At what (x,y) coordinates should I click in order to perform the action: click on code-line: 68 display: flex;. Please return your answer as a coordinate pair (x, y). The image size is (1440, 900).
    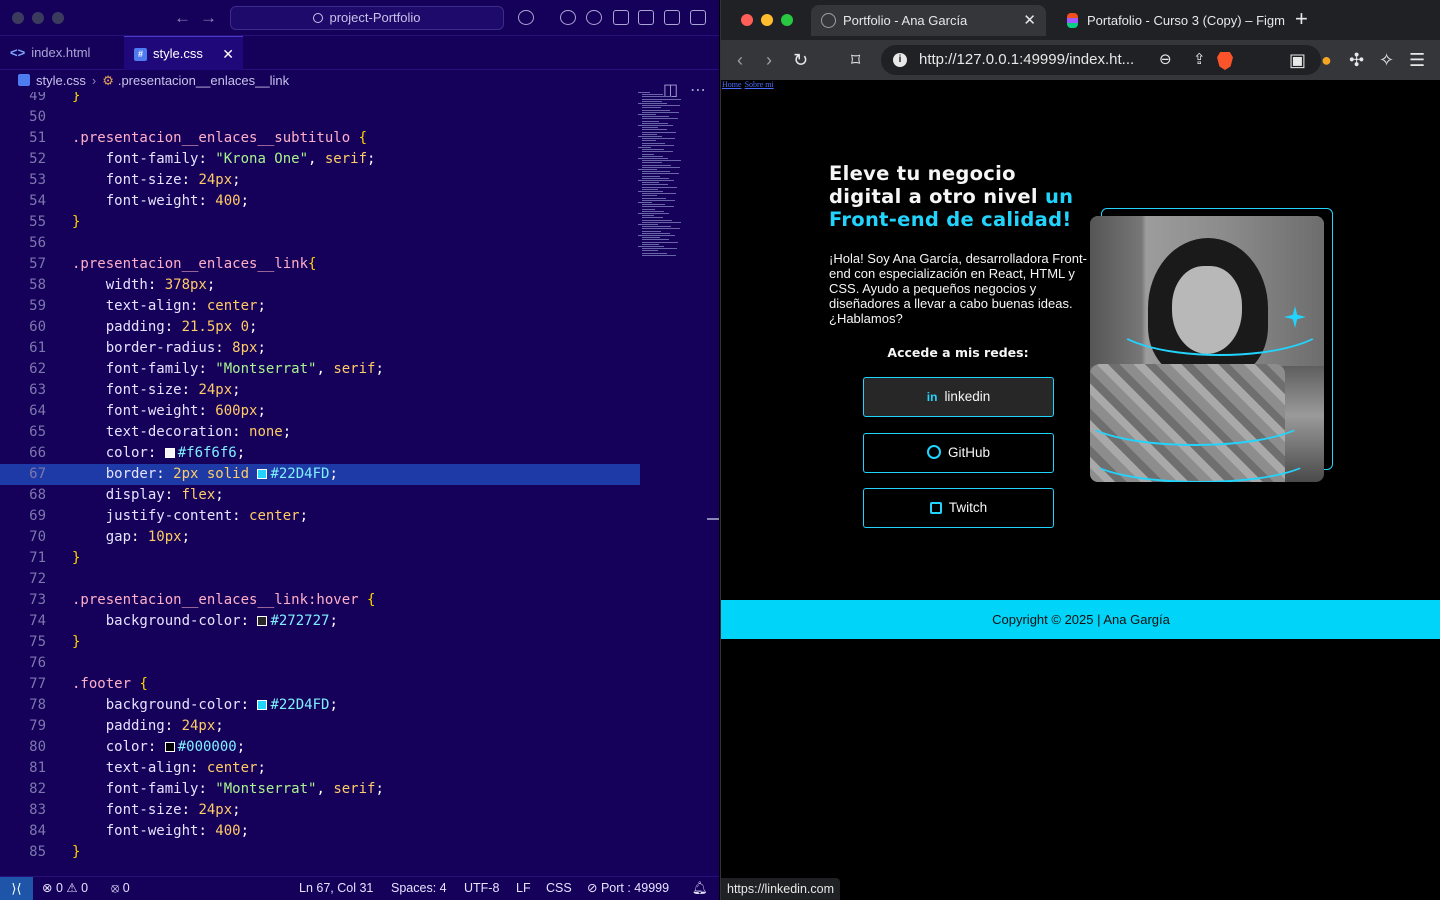
    Looking at the image, I should click on (320, 495).